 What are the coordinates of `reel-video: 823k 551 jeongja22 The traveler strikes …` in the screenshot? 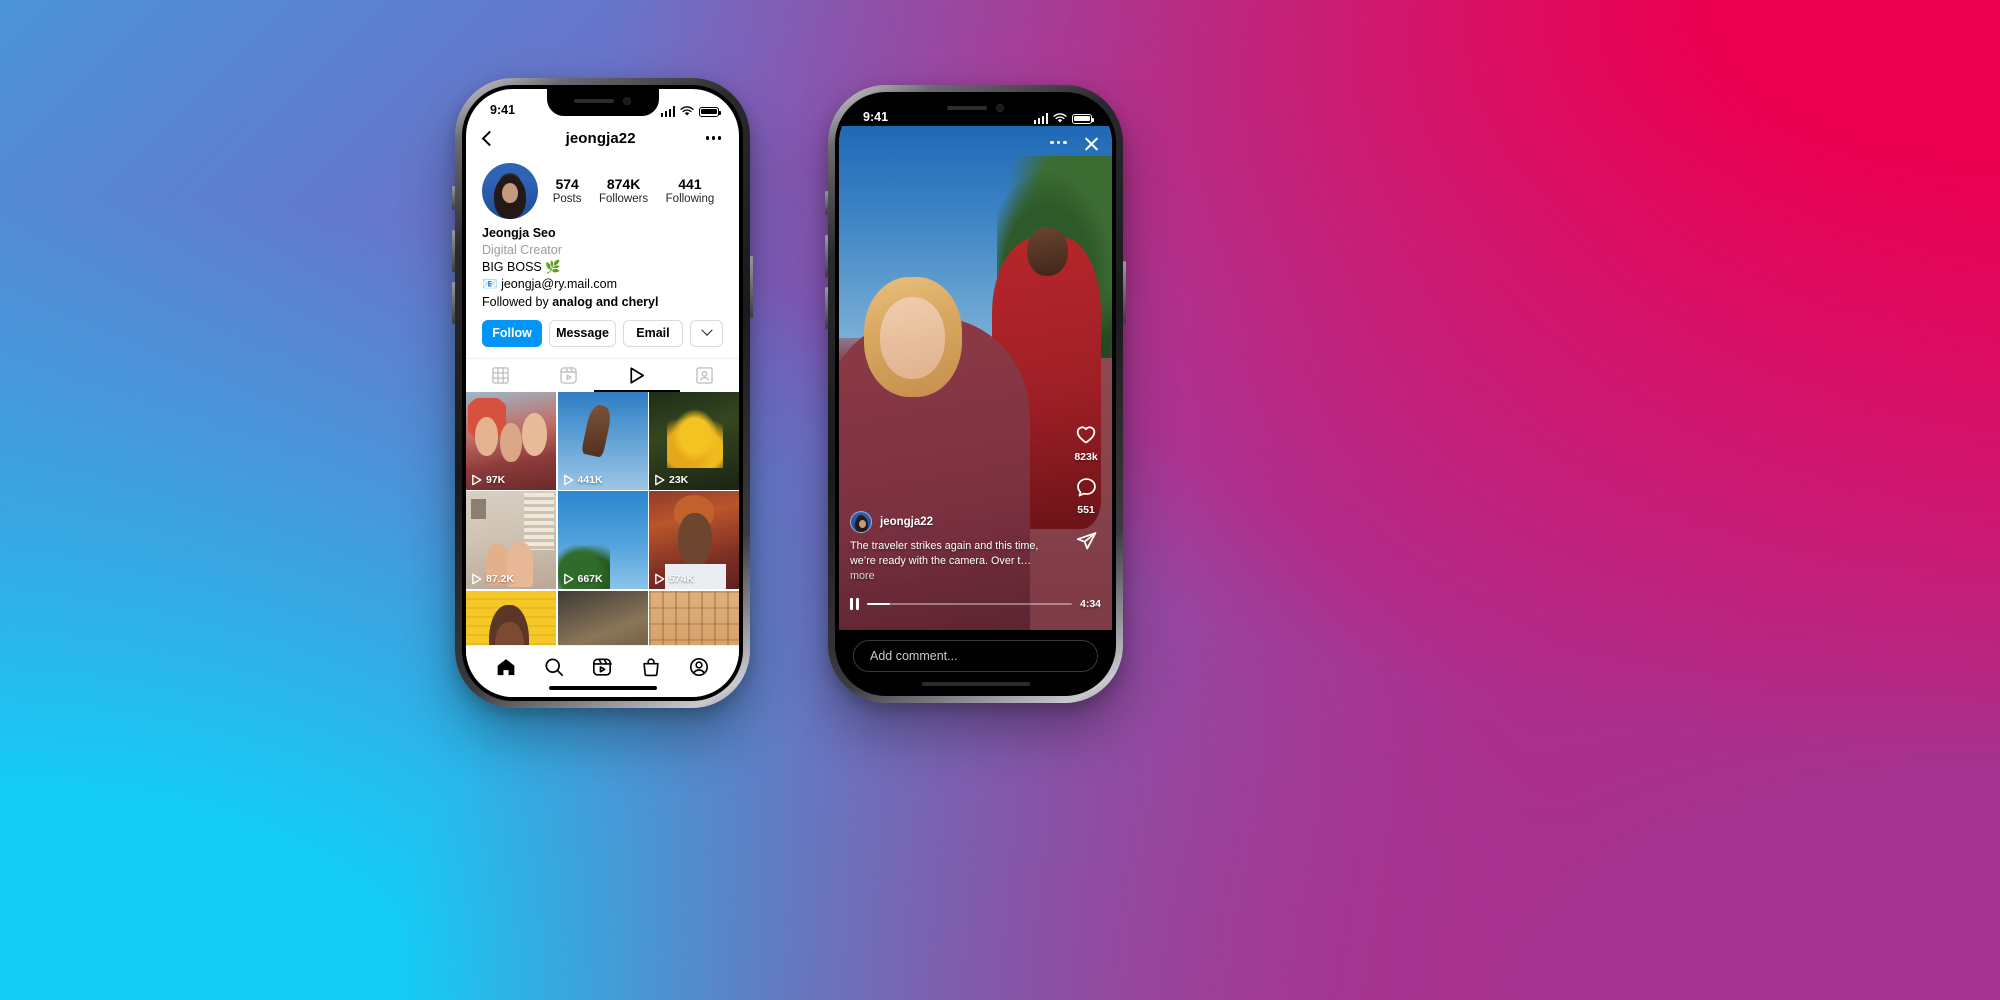 It's located at (975, 378).